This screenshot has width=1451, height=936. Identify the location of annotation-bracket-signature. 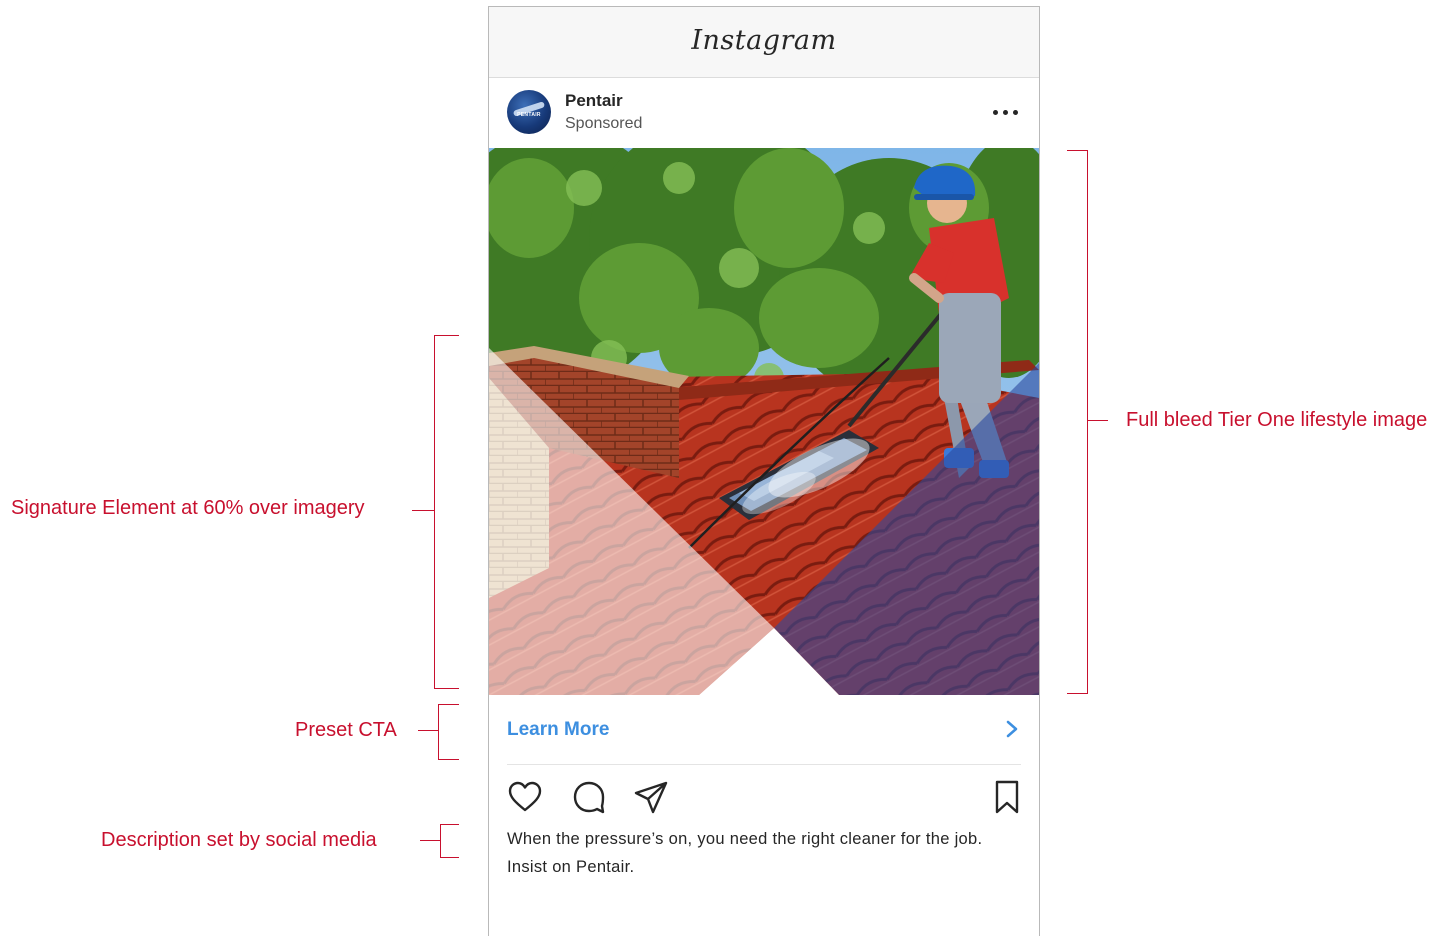
(446, 512).